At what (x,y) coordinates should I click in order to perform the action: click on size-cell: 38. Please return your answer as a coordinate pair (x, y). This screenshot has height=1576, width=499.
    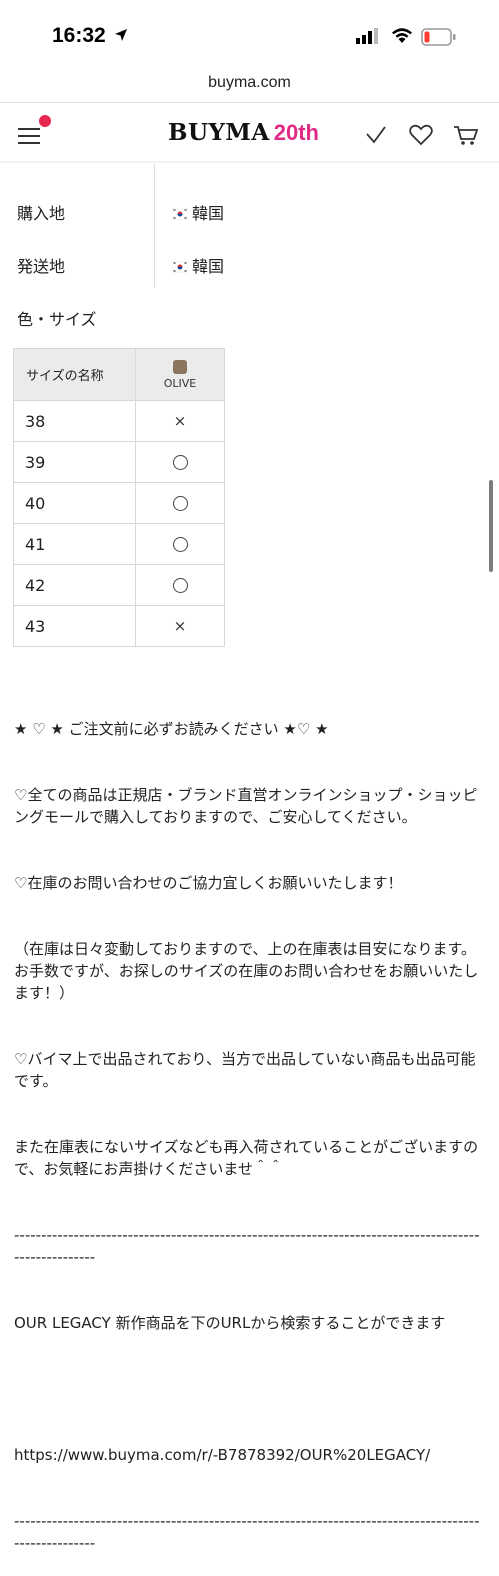
    Looking at the image, I should click on (74, 421).